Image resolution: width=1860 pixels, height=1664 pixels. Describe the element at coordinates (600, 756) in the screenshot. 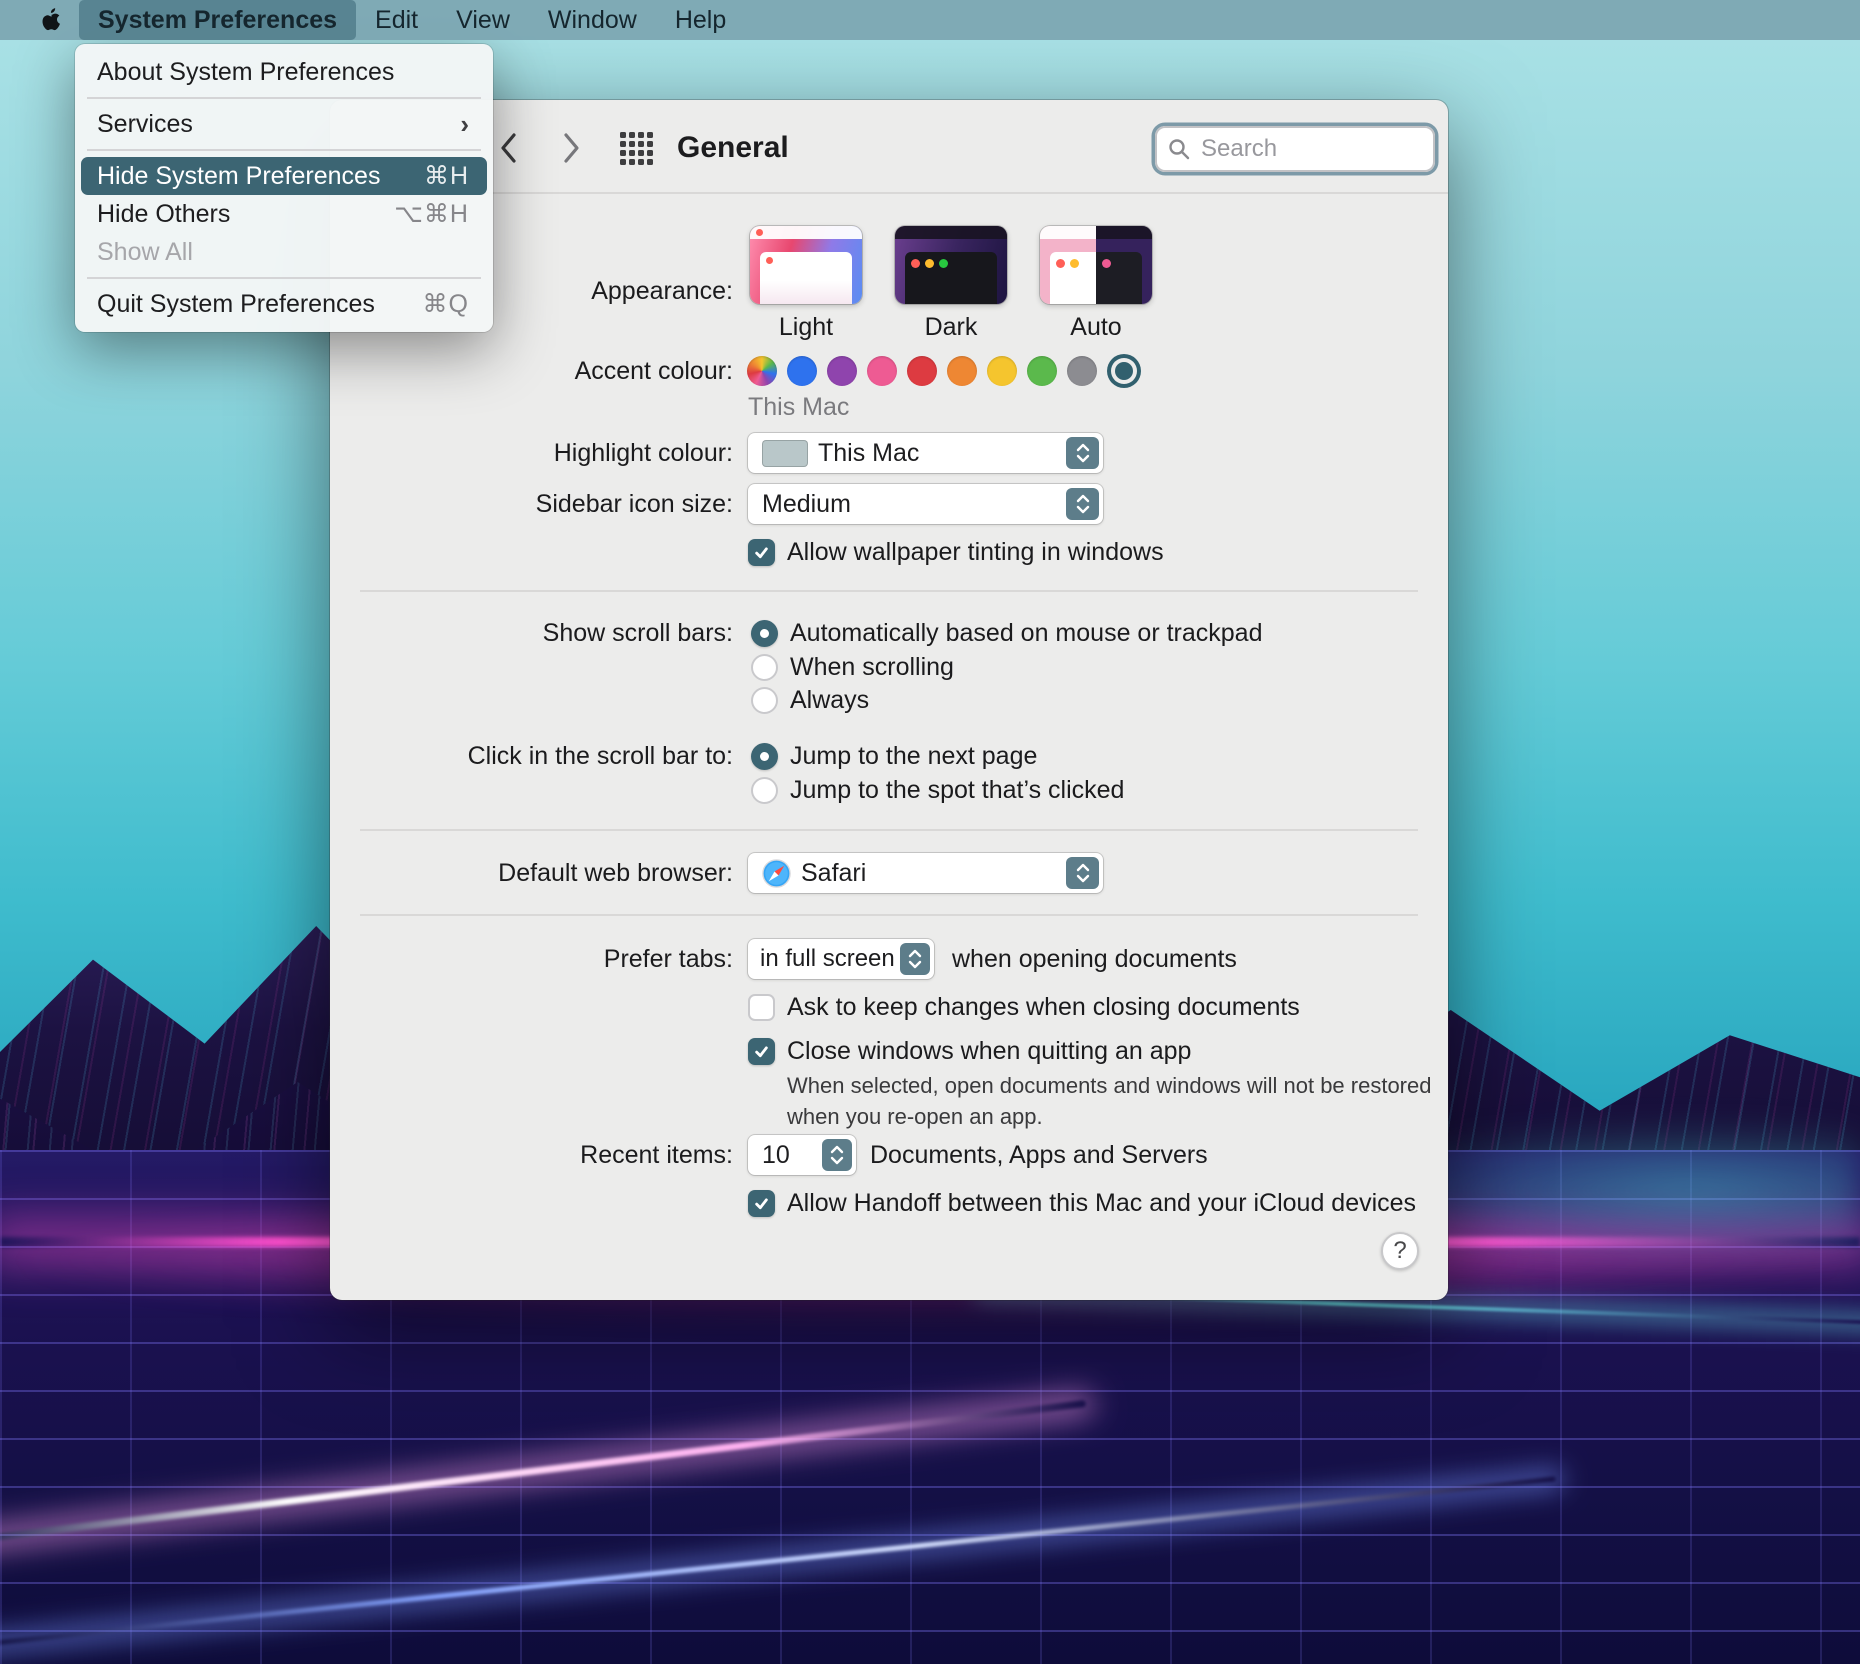

I see `scroll-click-label: Click in the scroll bar to:` at that location.